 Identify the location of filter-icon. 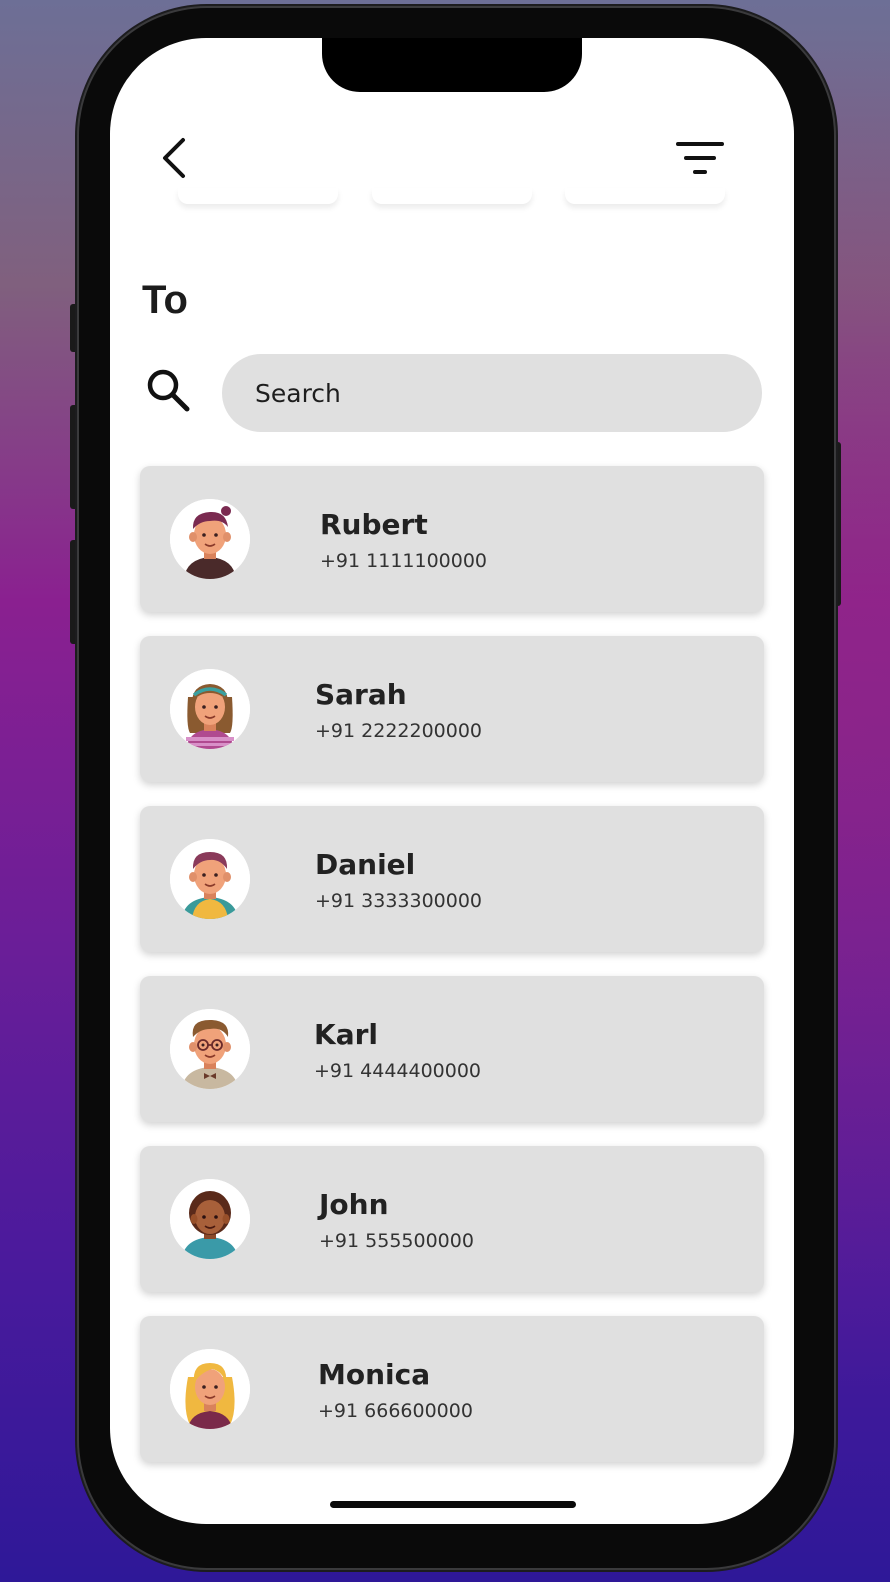
(700, 158).